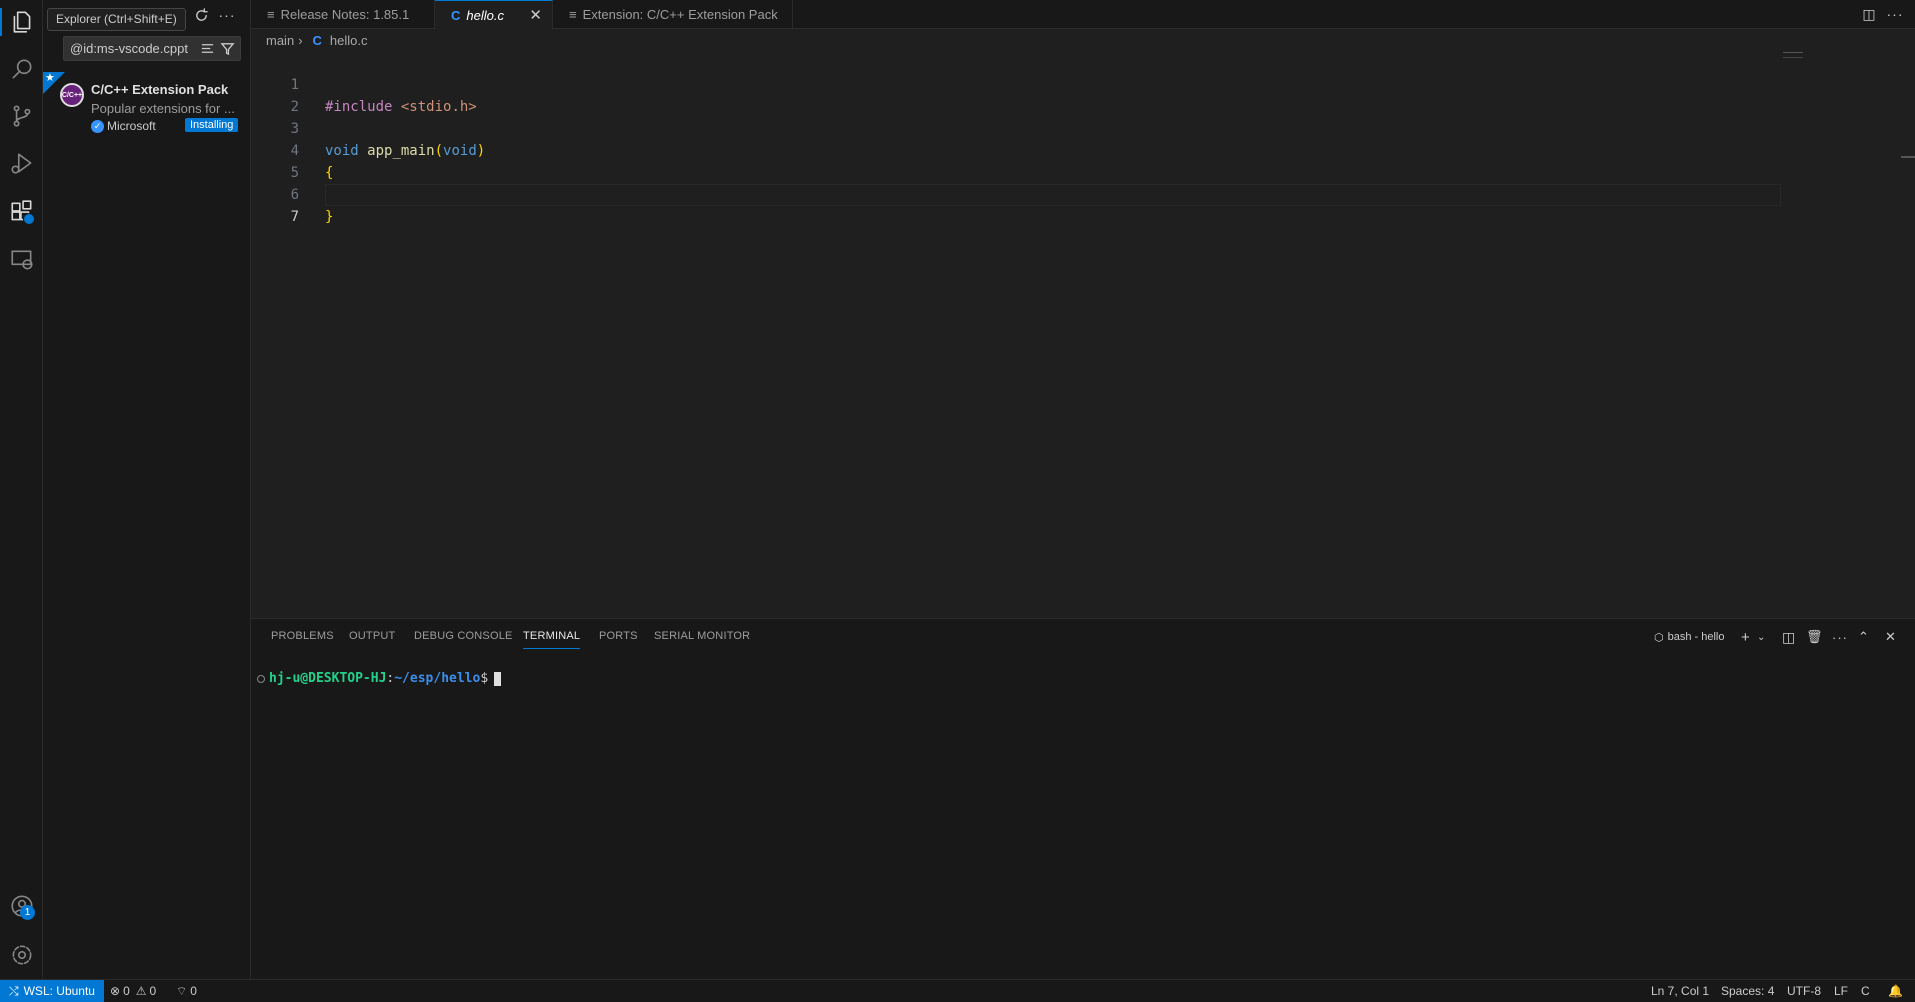  I want to click on breadcrumb: main › C hello.c, so click(317, 40).